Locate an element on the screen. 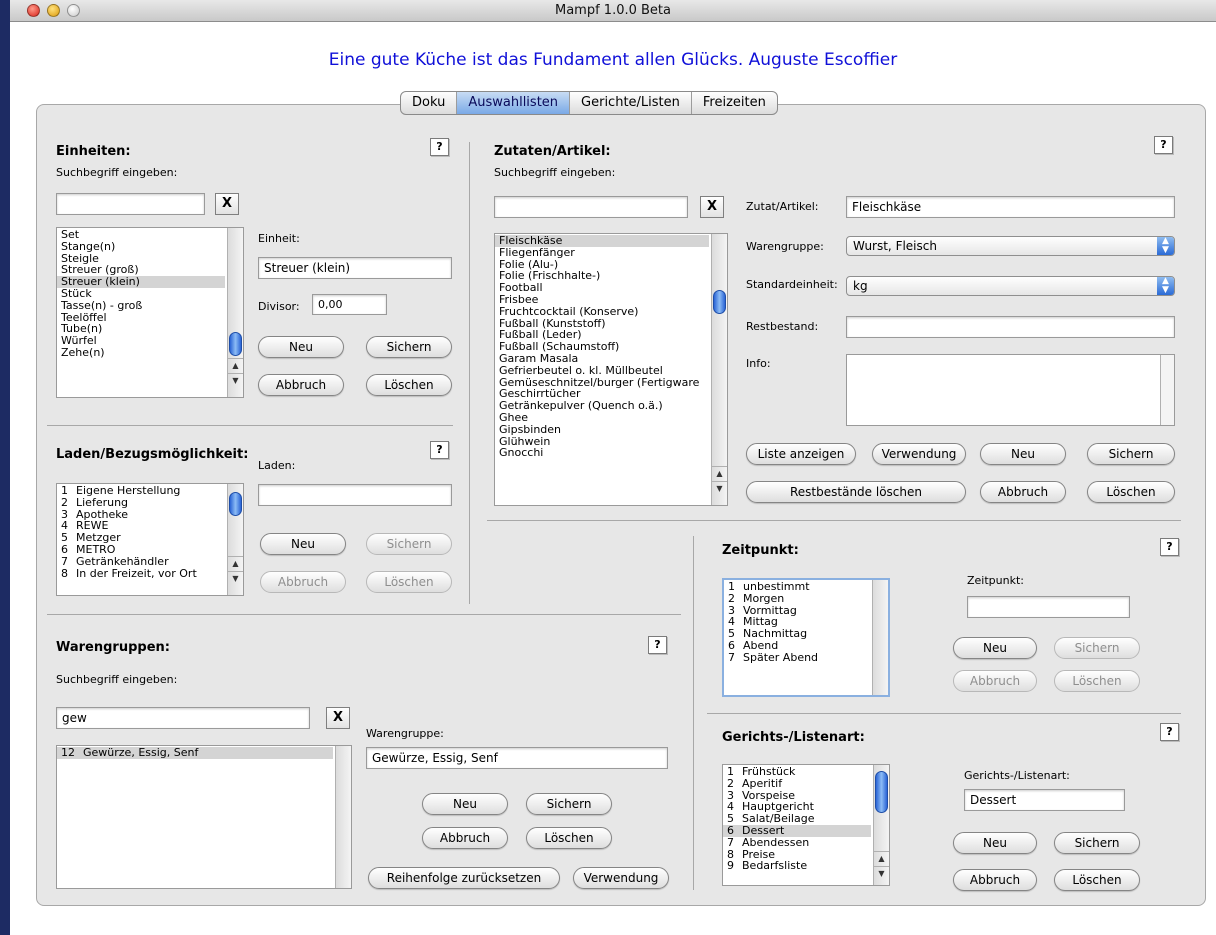 The height and width of the screenshot is (935, 1216). warengruppe-select: Wurst, Fleisch ▲ ▼ is located at coordinates (1010, 246).